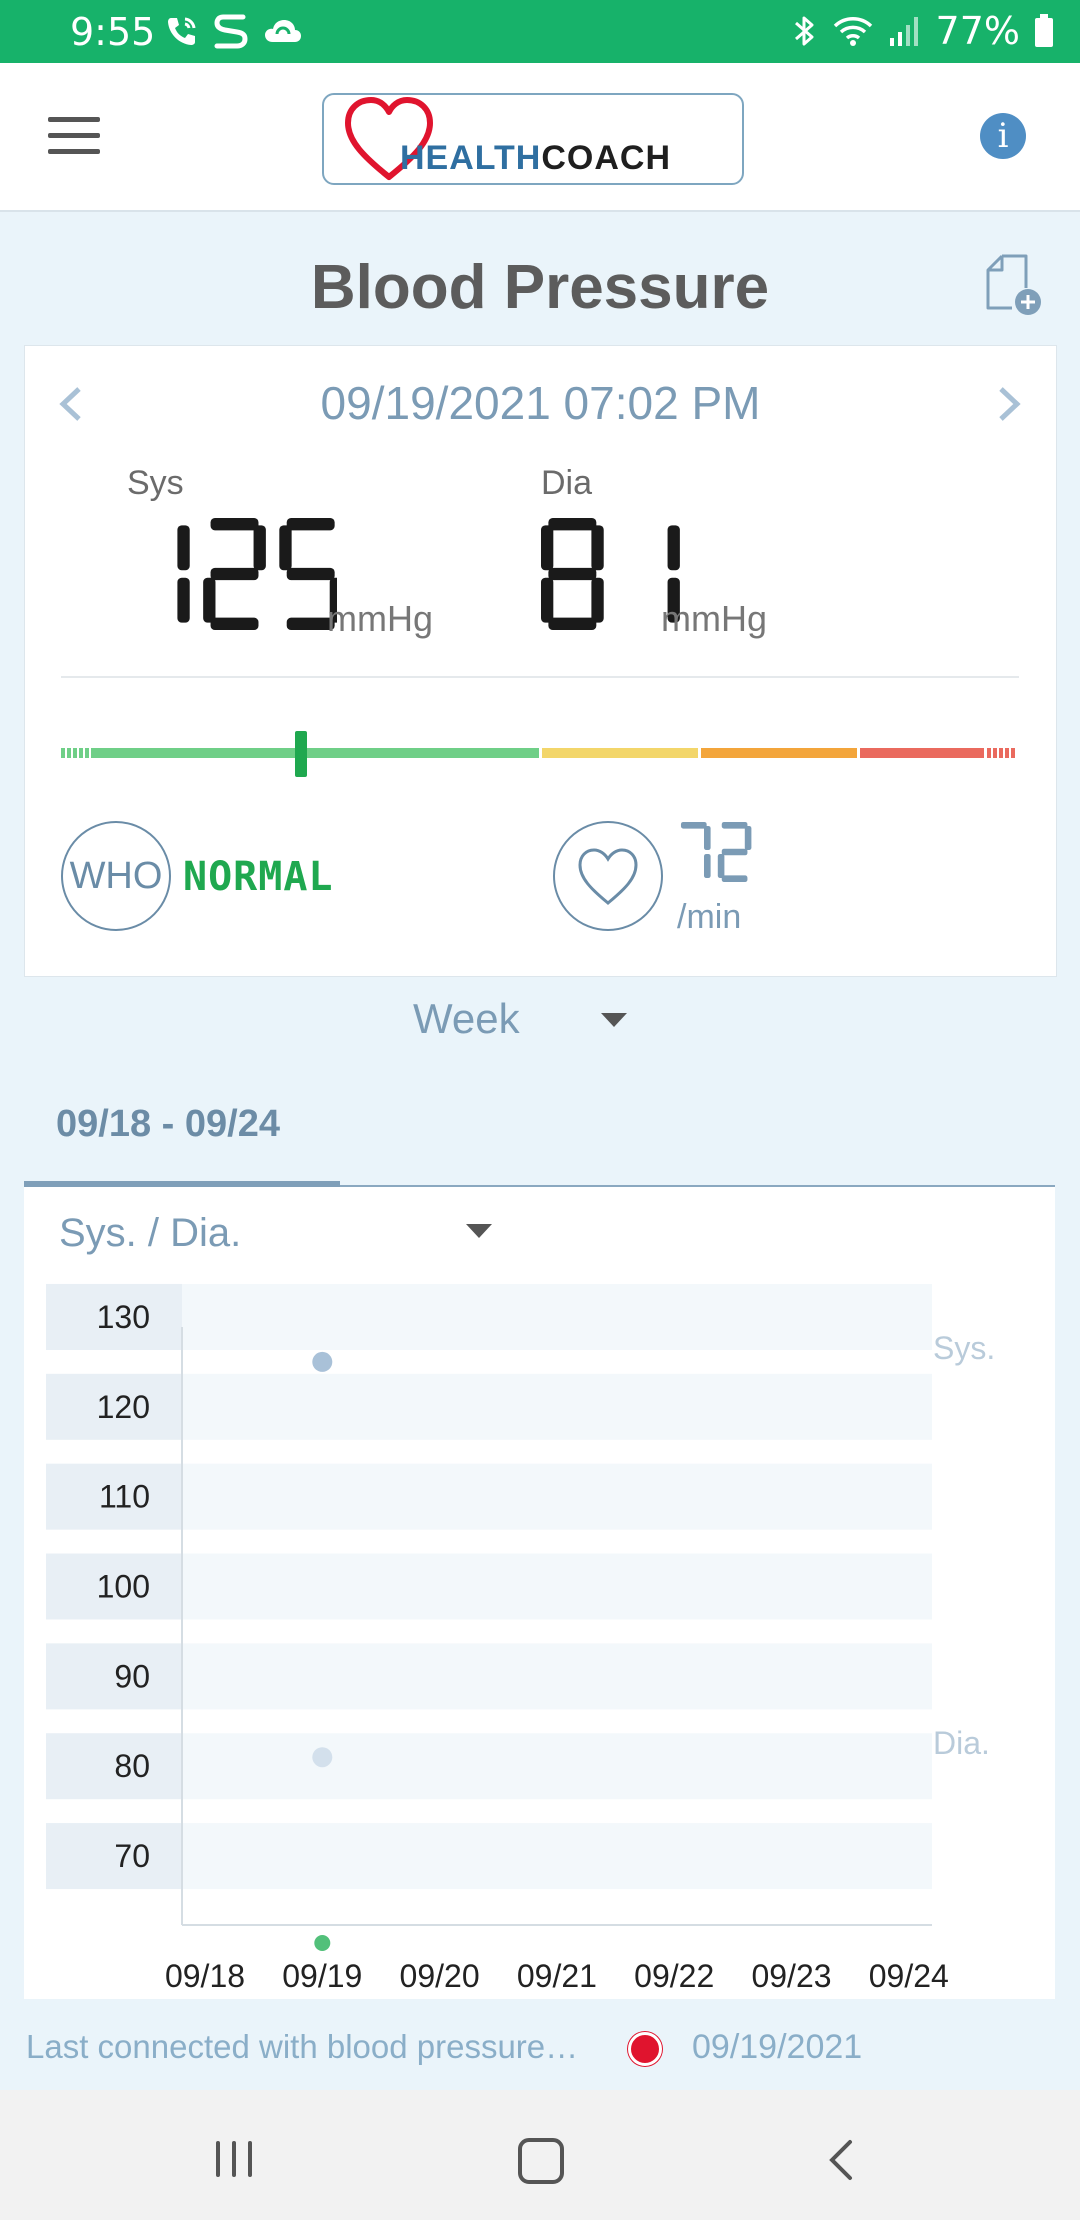 The width and height of the screenshot is (1080, 2220). What do you see at coordinates (124, 1497) in the screenshot?
I see `y-tick-label: 110` at bounding box center [124, 1497].